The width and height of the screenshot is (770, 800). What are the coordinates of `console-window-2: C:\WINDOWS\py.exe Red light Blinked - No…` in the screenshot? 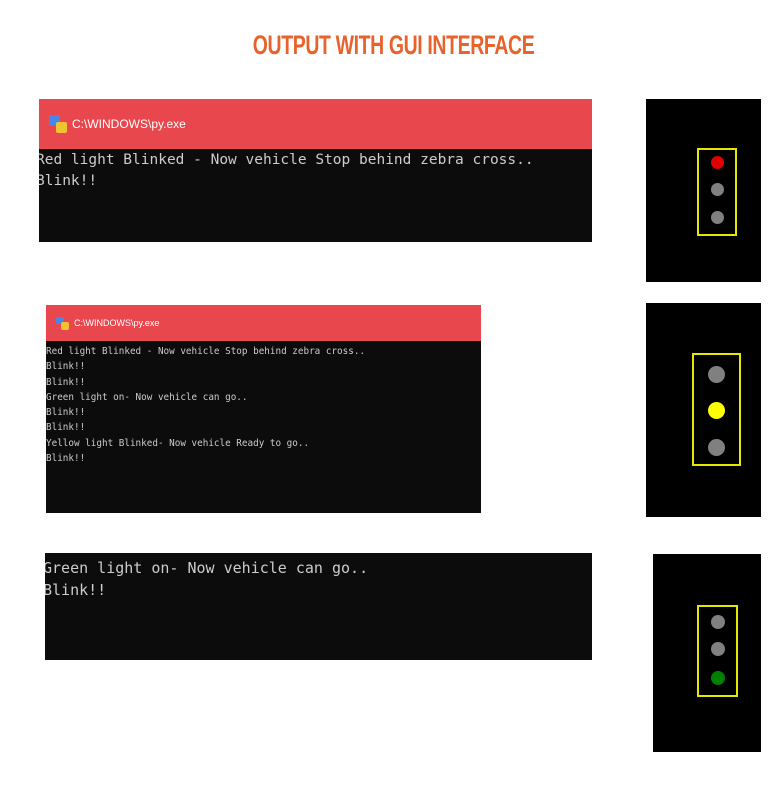 It's located at (263, 409).